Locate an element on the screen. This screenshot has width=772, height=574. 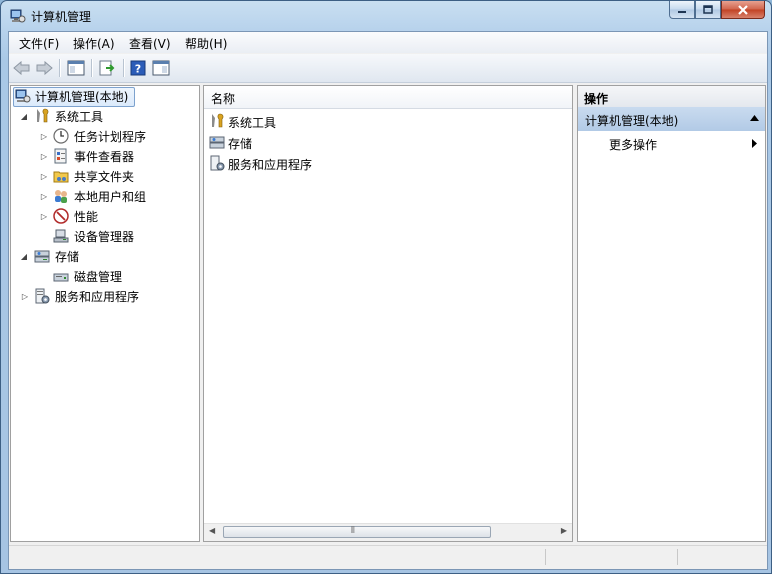
list-item-label: 服务和应用程序 is located at coordinates (270, 165).